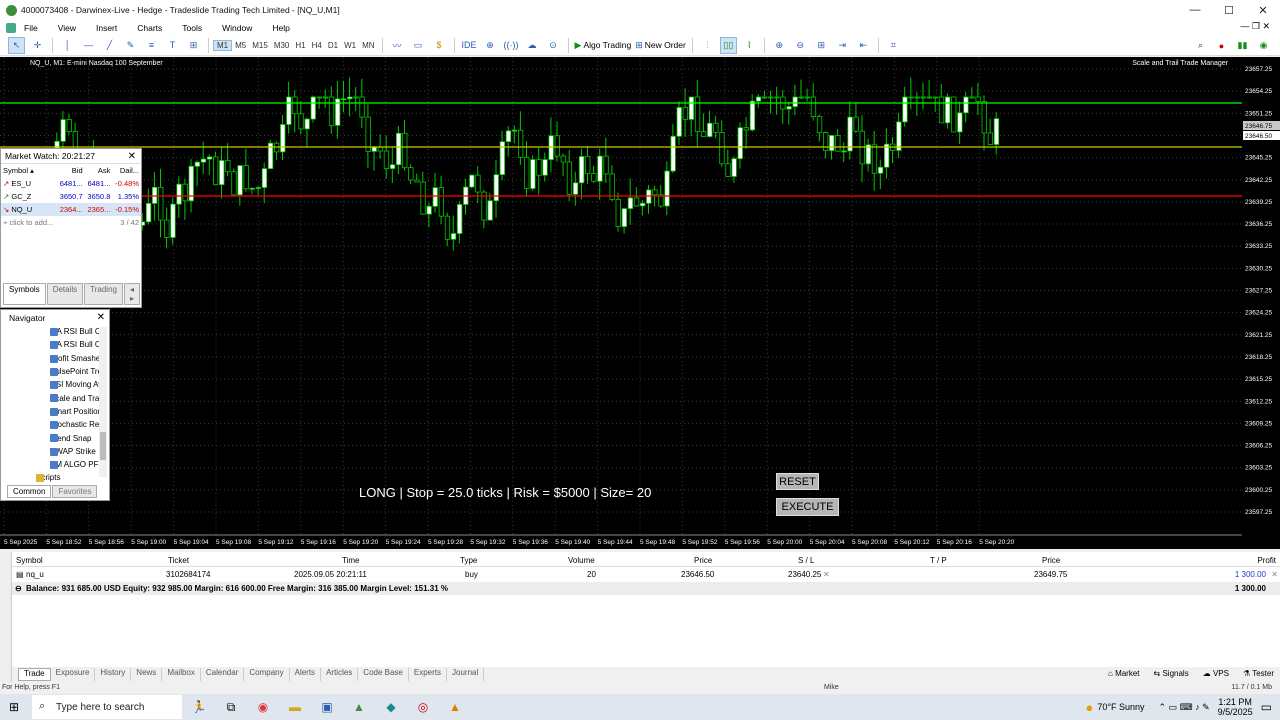 The width and height of the screenshot is (1280, 720). Describe the element at coordinates (428, 674) in the screenshot. I see `tab-experts: Experts` at that location.